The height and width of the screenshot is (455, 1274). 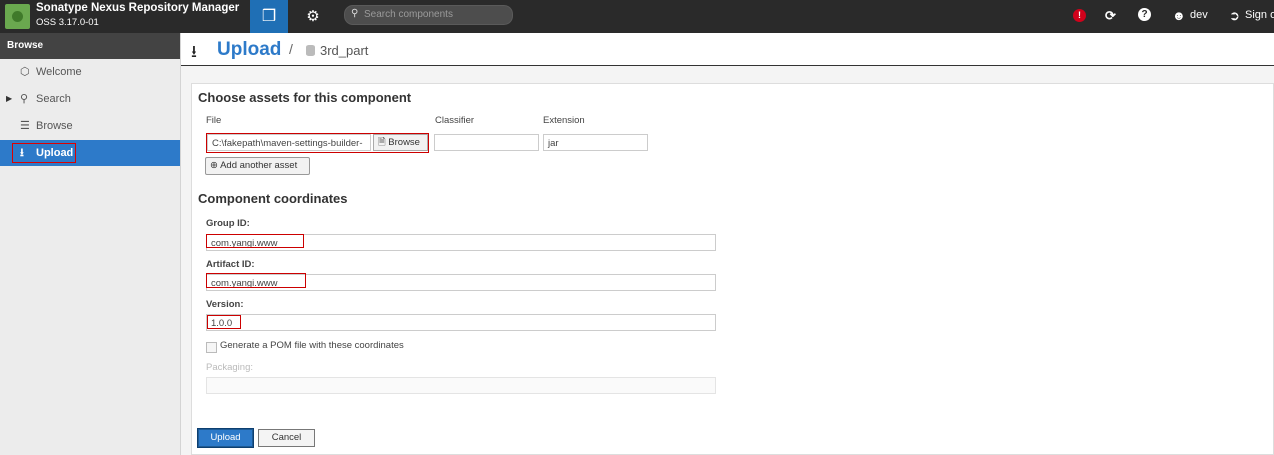 I want to click on refresh-icon: ⟳, so click(x=1110, y=16).